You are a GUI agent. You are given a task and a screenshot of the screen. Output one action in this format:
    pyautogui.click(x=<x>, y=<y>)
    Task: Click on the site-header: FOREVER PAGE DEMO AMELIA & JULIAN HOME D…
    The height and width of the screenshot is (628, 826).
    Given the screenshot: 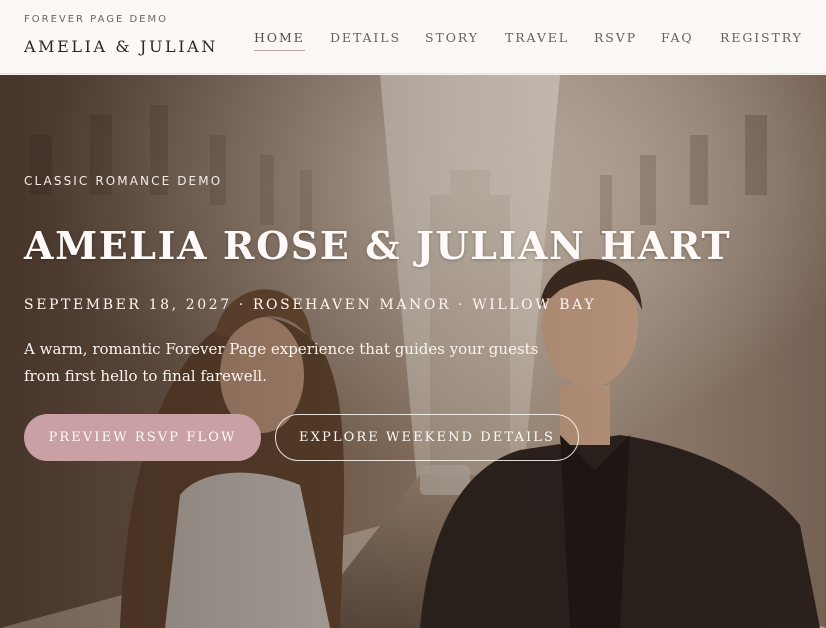 What is the action you would take?
    pyautogui.click(x=413, y=37)
    